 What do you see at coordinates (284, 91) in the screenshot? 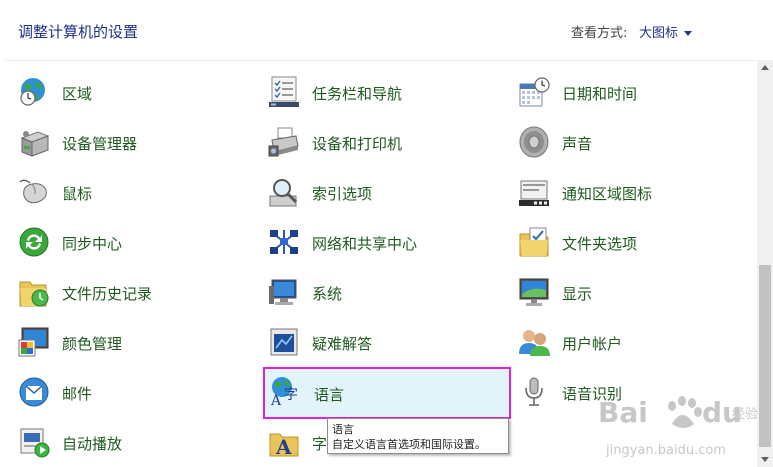
I see `taskbar-icon` at bounding box center [284, 91].